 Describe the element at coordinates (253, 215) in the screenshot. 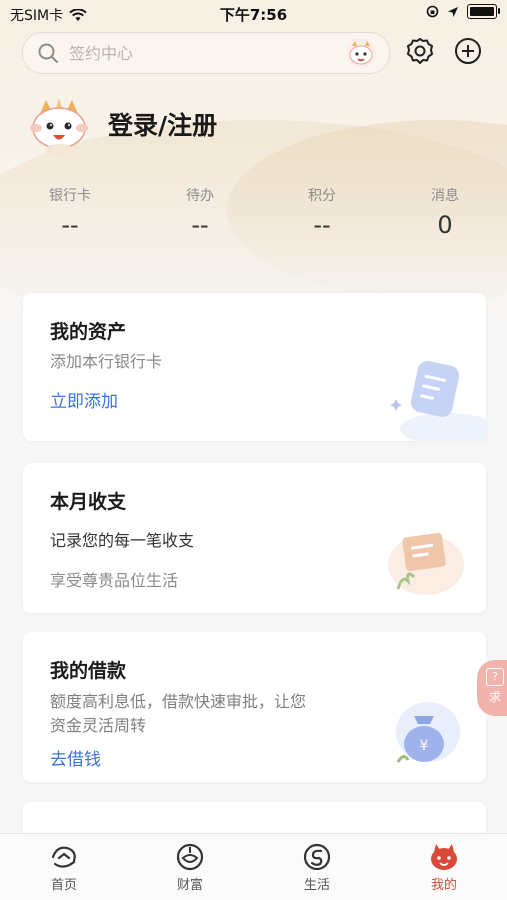

I see `stats-row: 银行卡 -- 待办 -- 积分 -- 消息 0` at that location.